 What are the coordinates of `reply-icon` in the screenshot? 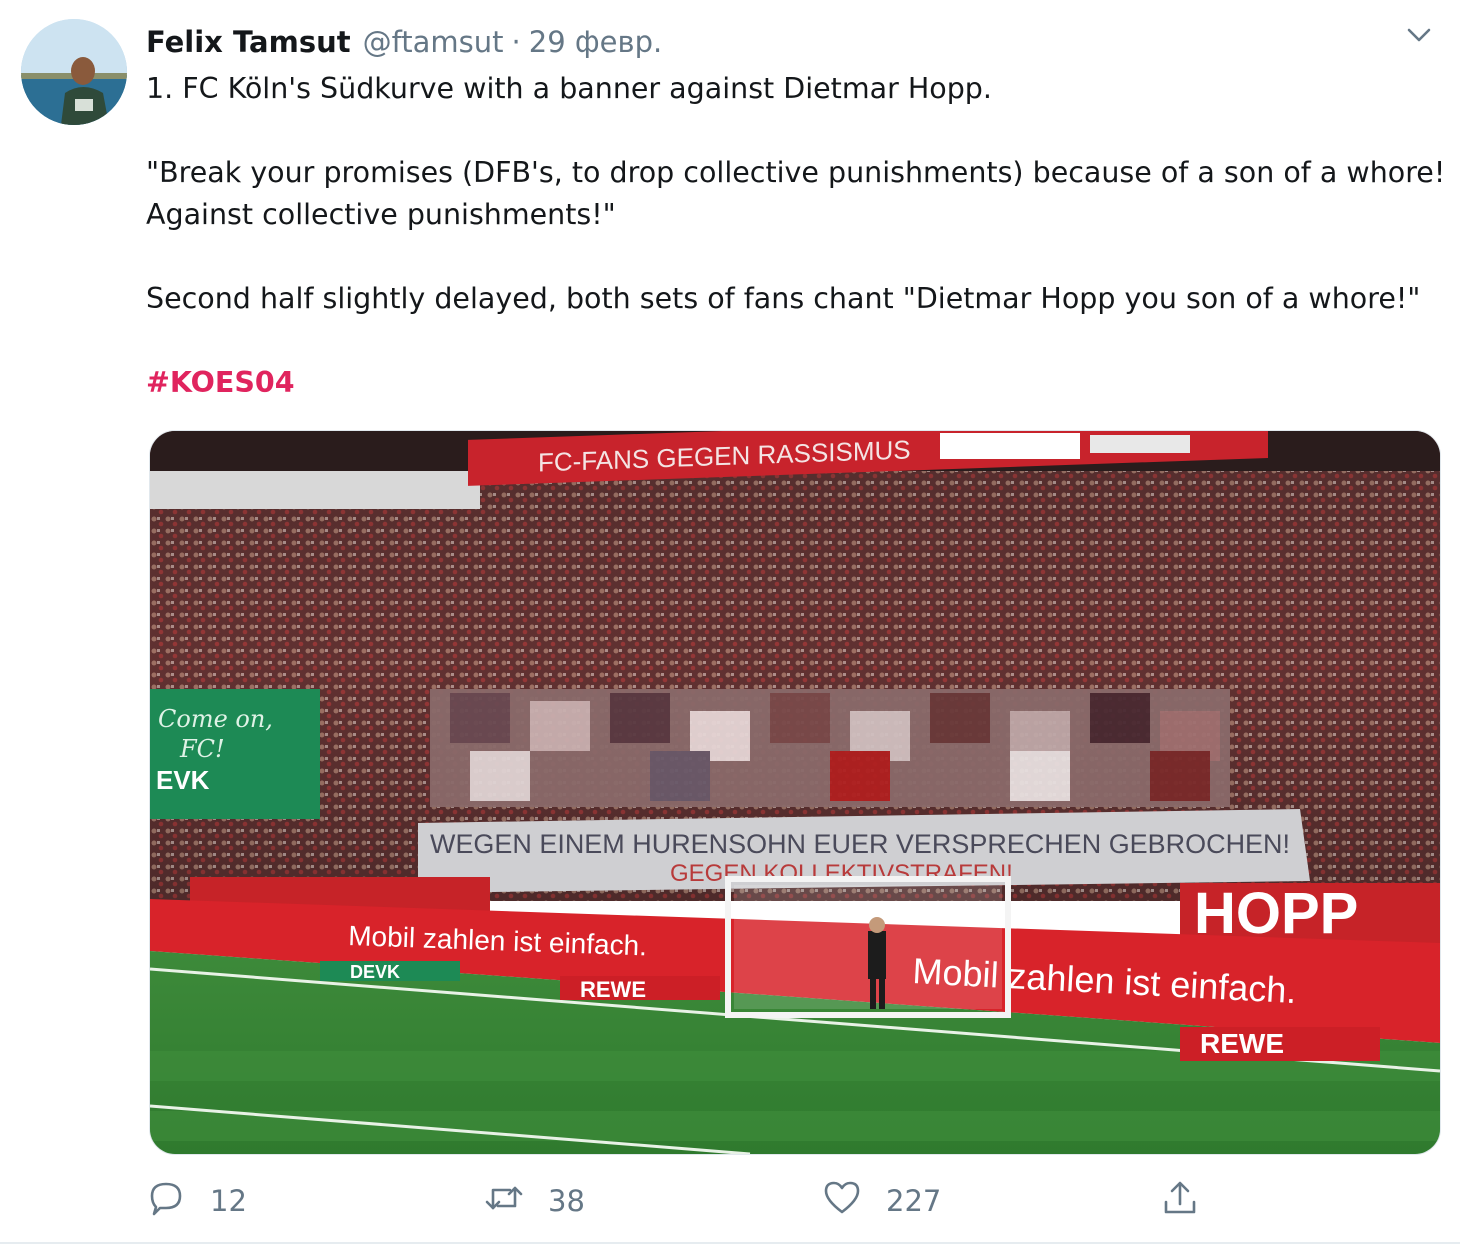 It's located at (166, 1201).